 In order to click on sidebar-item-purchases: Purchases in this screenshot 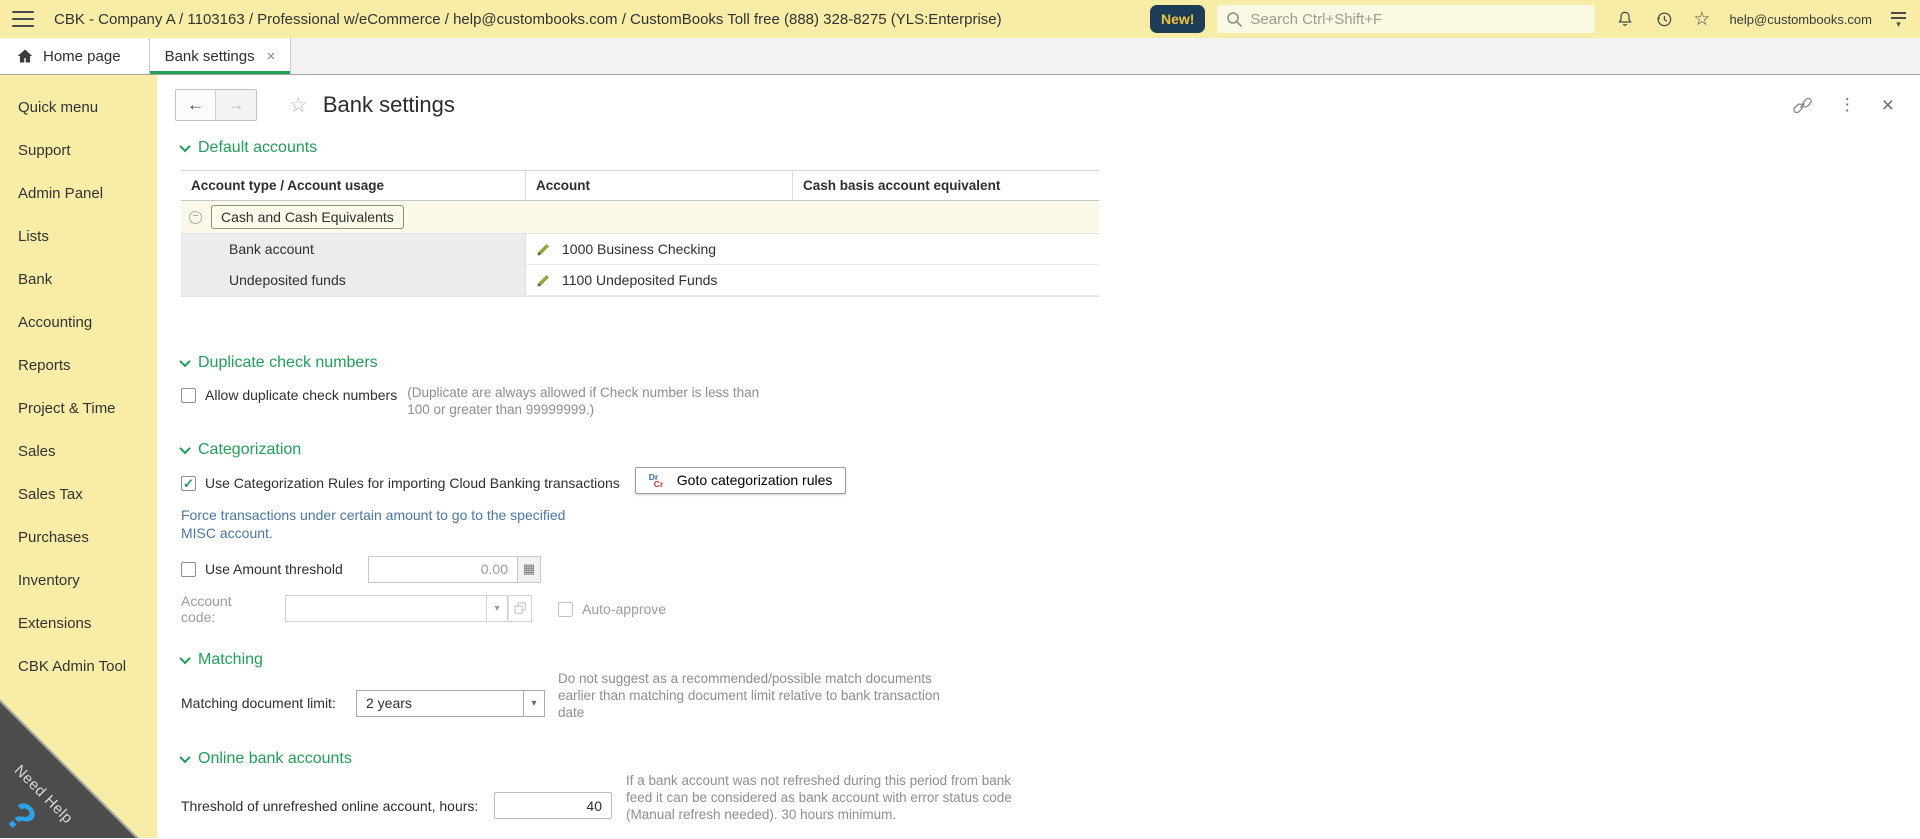, I will do `click(78, 537)`.